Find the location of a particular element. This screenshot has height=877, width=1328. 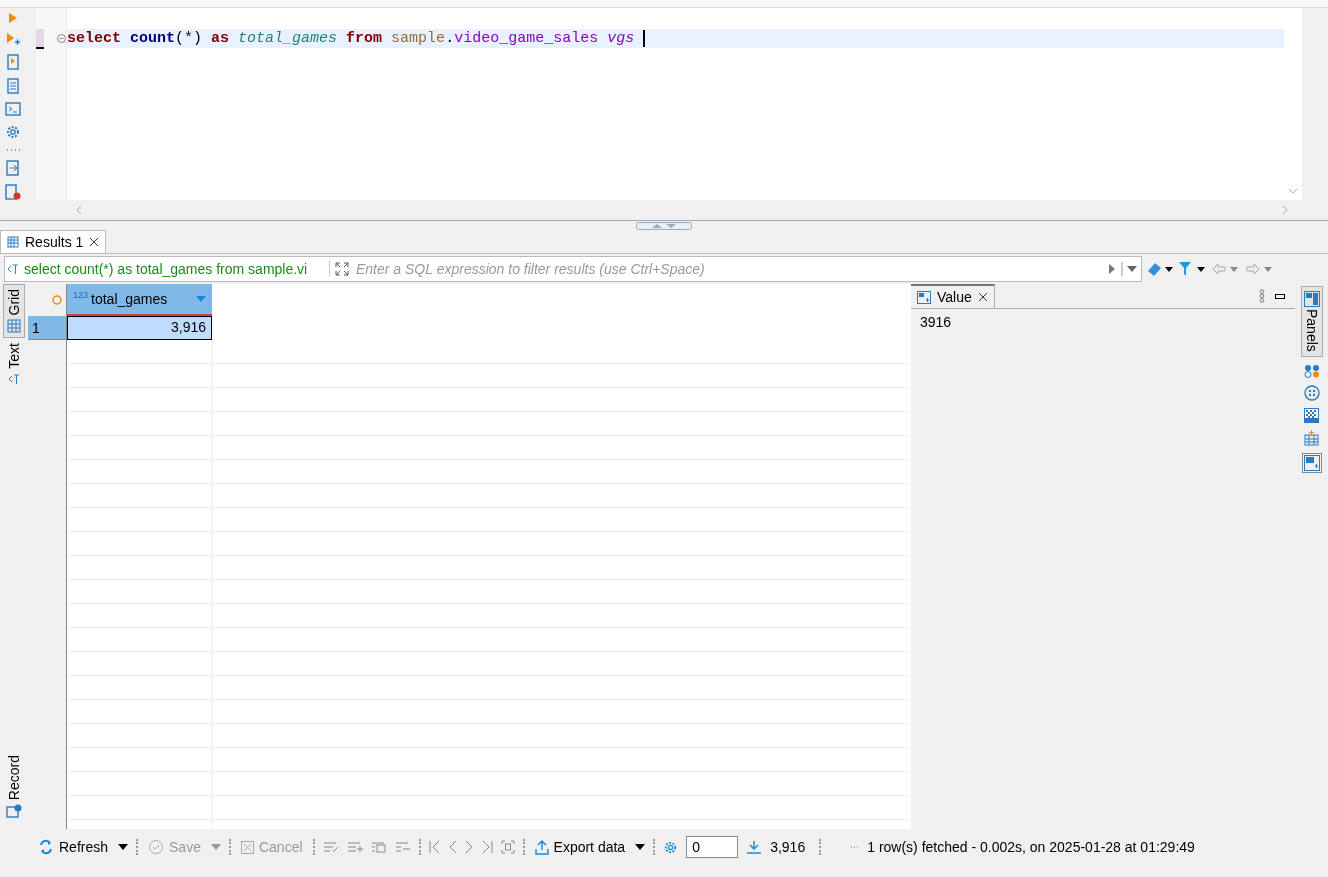

splitter-handle-icon is located at coordinates (664, 226).